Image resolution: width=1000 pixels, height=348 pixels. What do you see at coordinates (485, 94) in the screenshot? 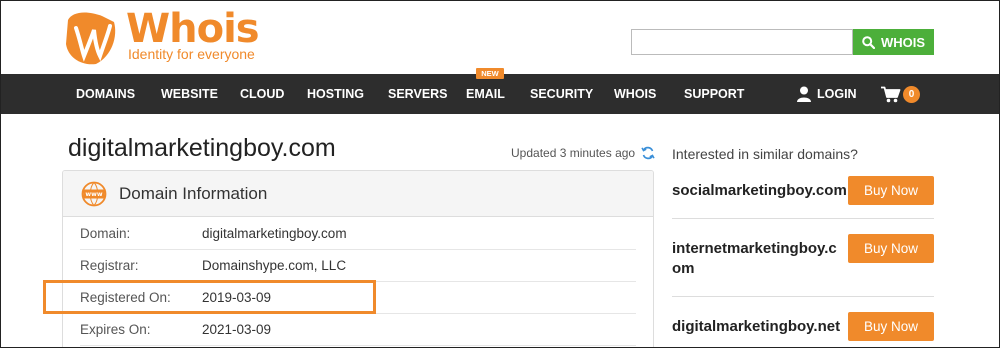
I see `nav-item-email: EMAIL` at bounding box center [485, 94].